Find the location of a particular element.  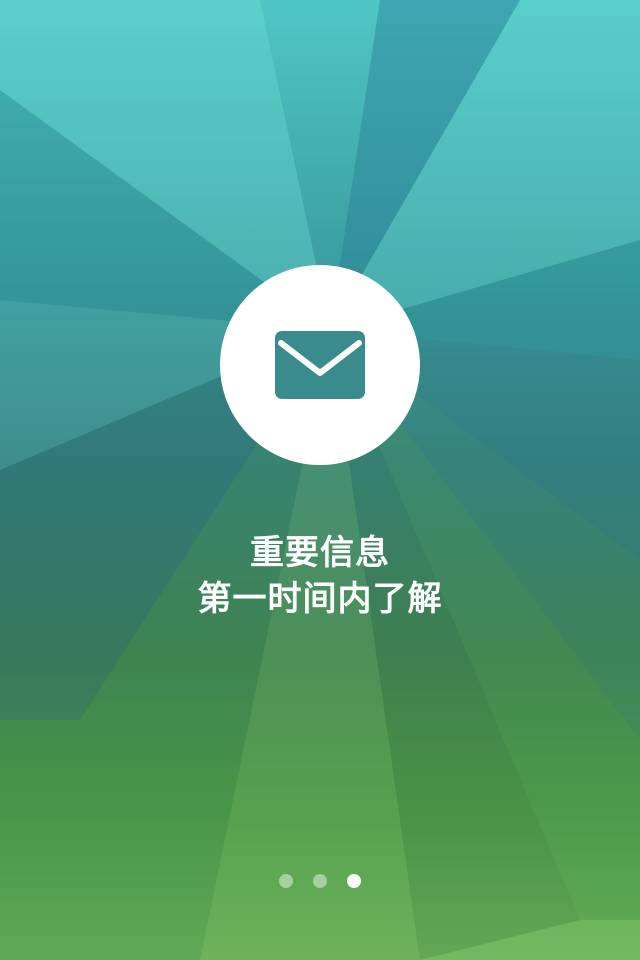

page-indicator is located at coordinates (320, 881).